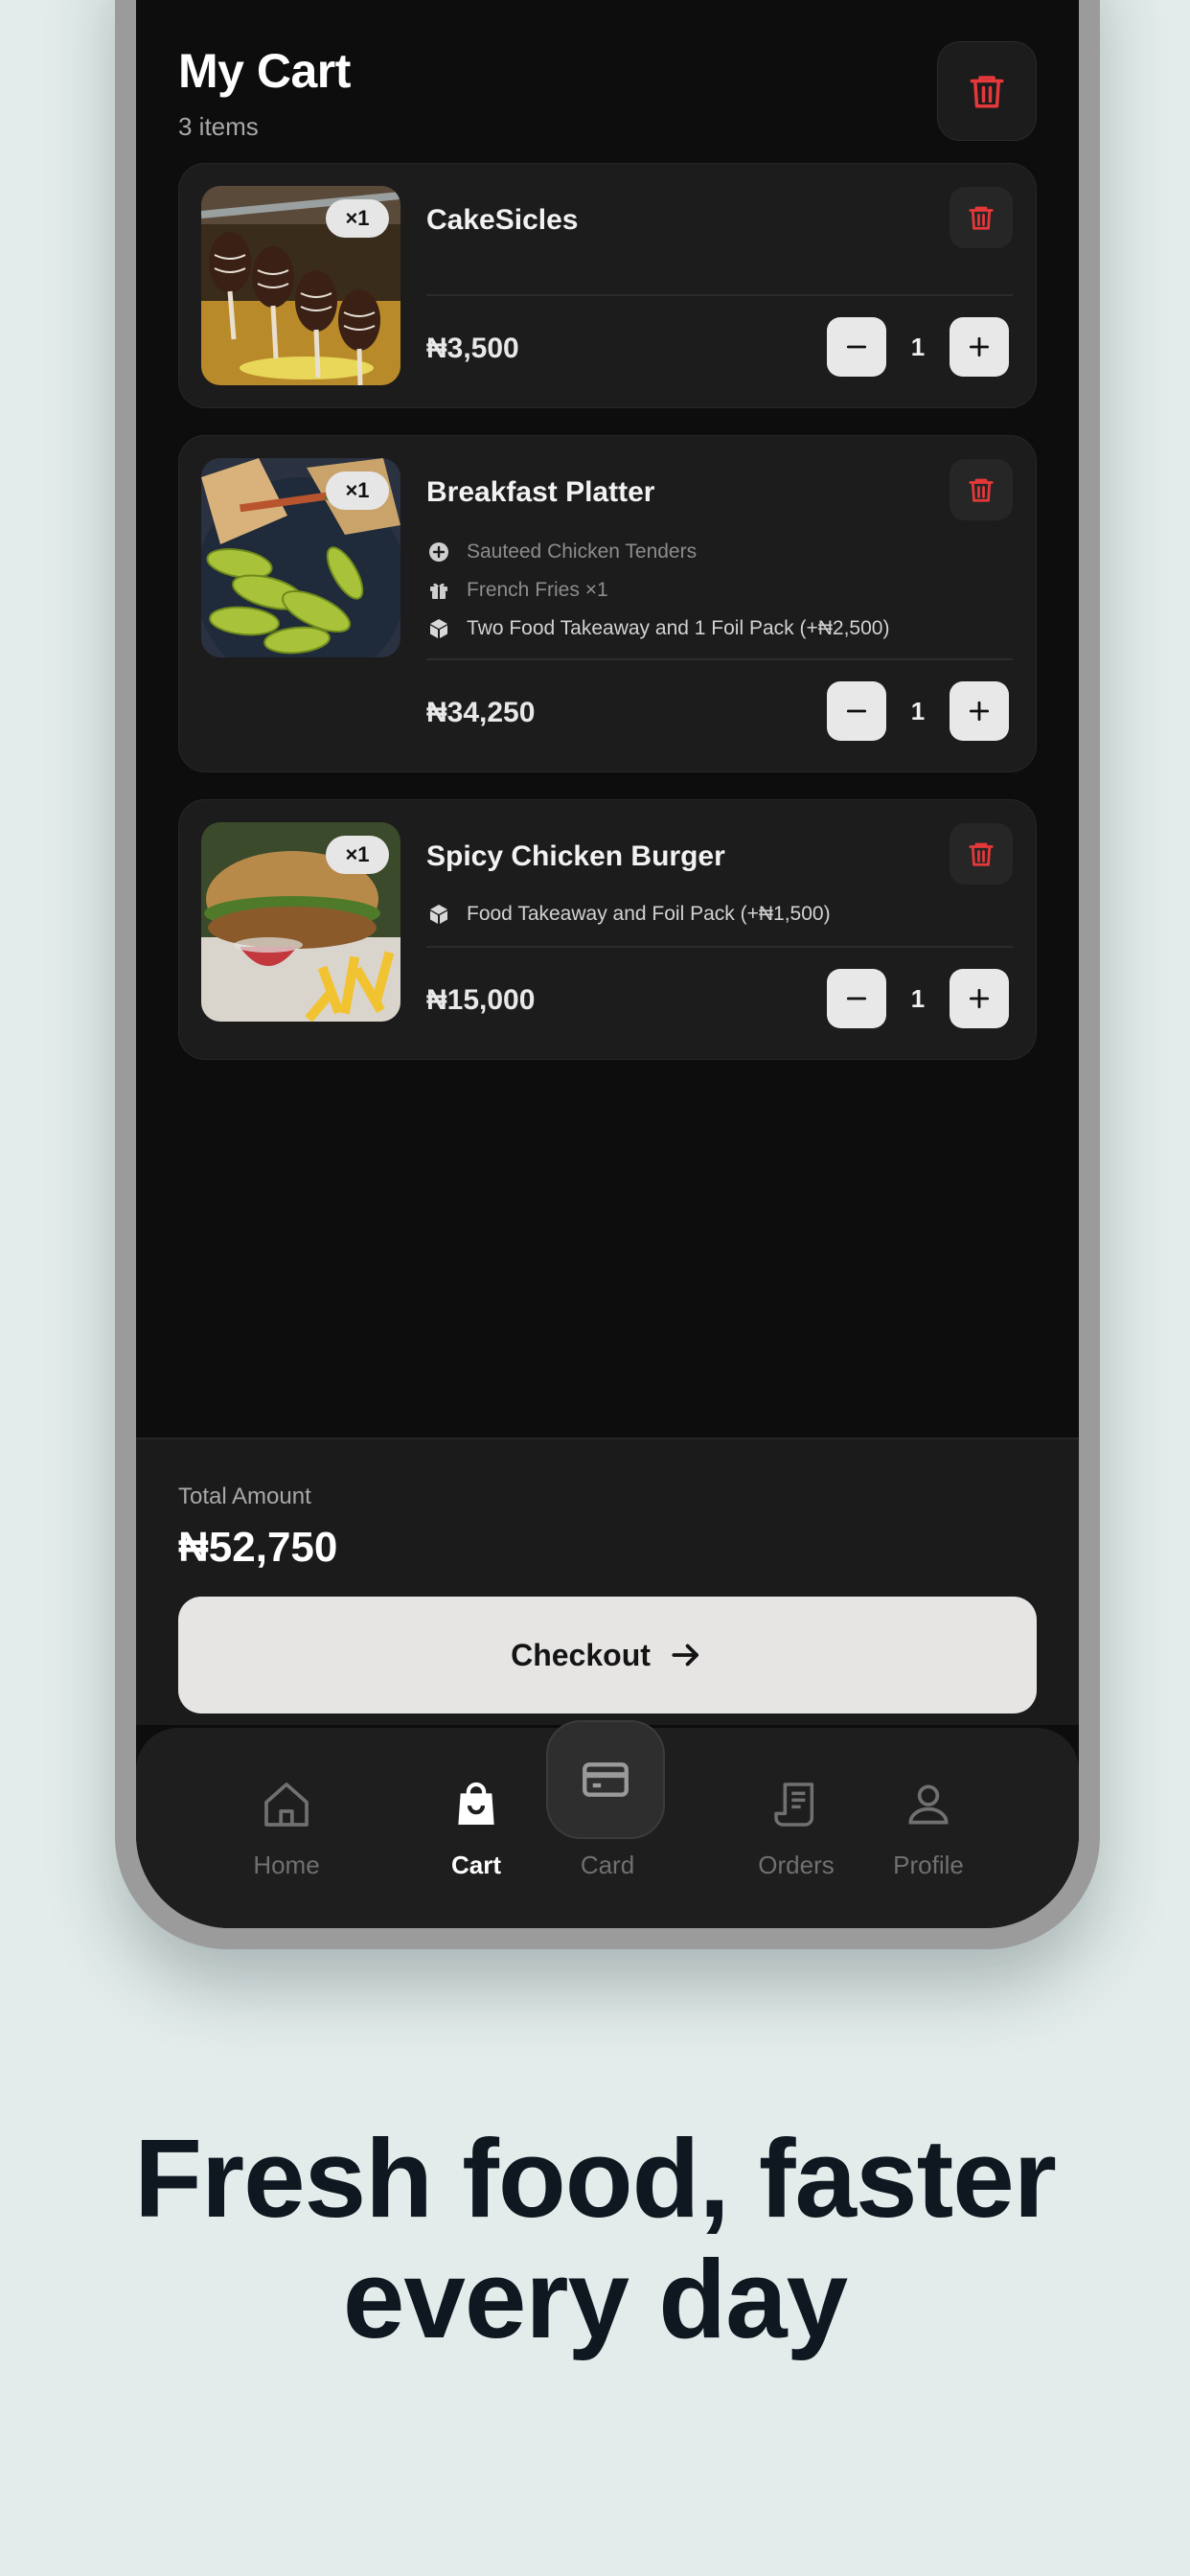  What do you see at coordinates (595, 2179) in the screenshot?
I see `tagline-line-1: Fresh food, faster` at bounding box center [595, 2179].